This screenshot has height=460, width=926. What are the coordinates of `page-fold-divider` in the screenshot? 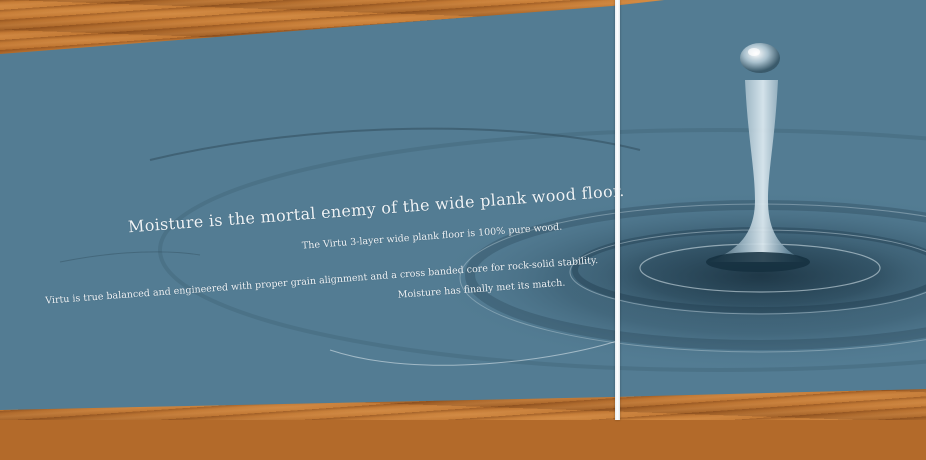 It's located at (617, 210).